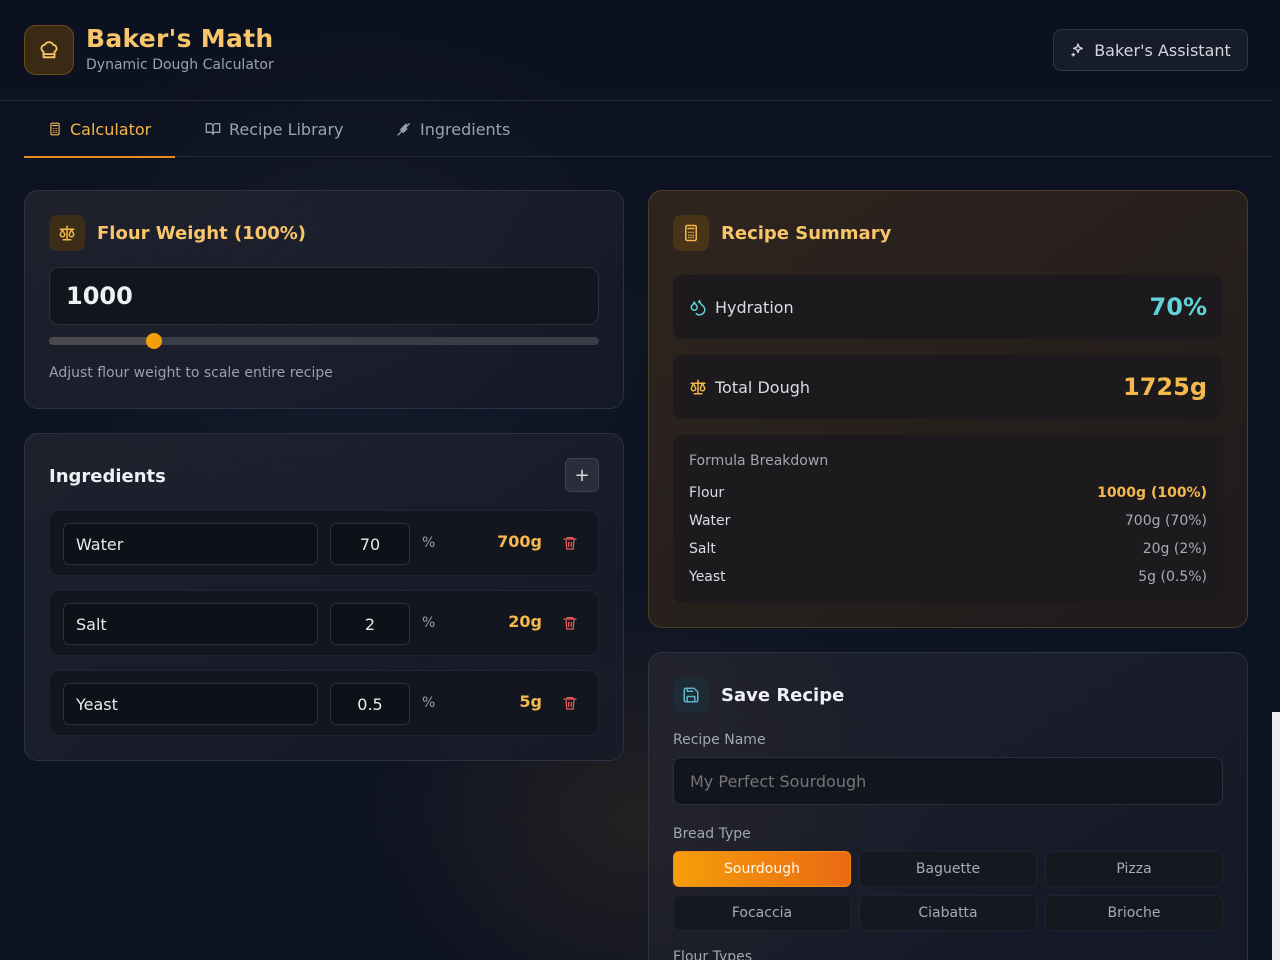 The height and width of the screenshot is (960, 1280). I want to click on tab-calculator: Calculator, so click(100, 129).